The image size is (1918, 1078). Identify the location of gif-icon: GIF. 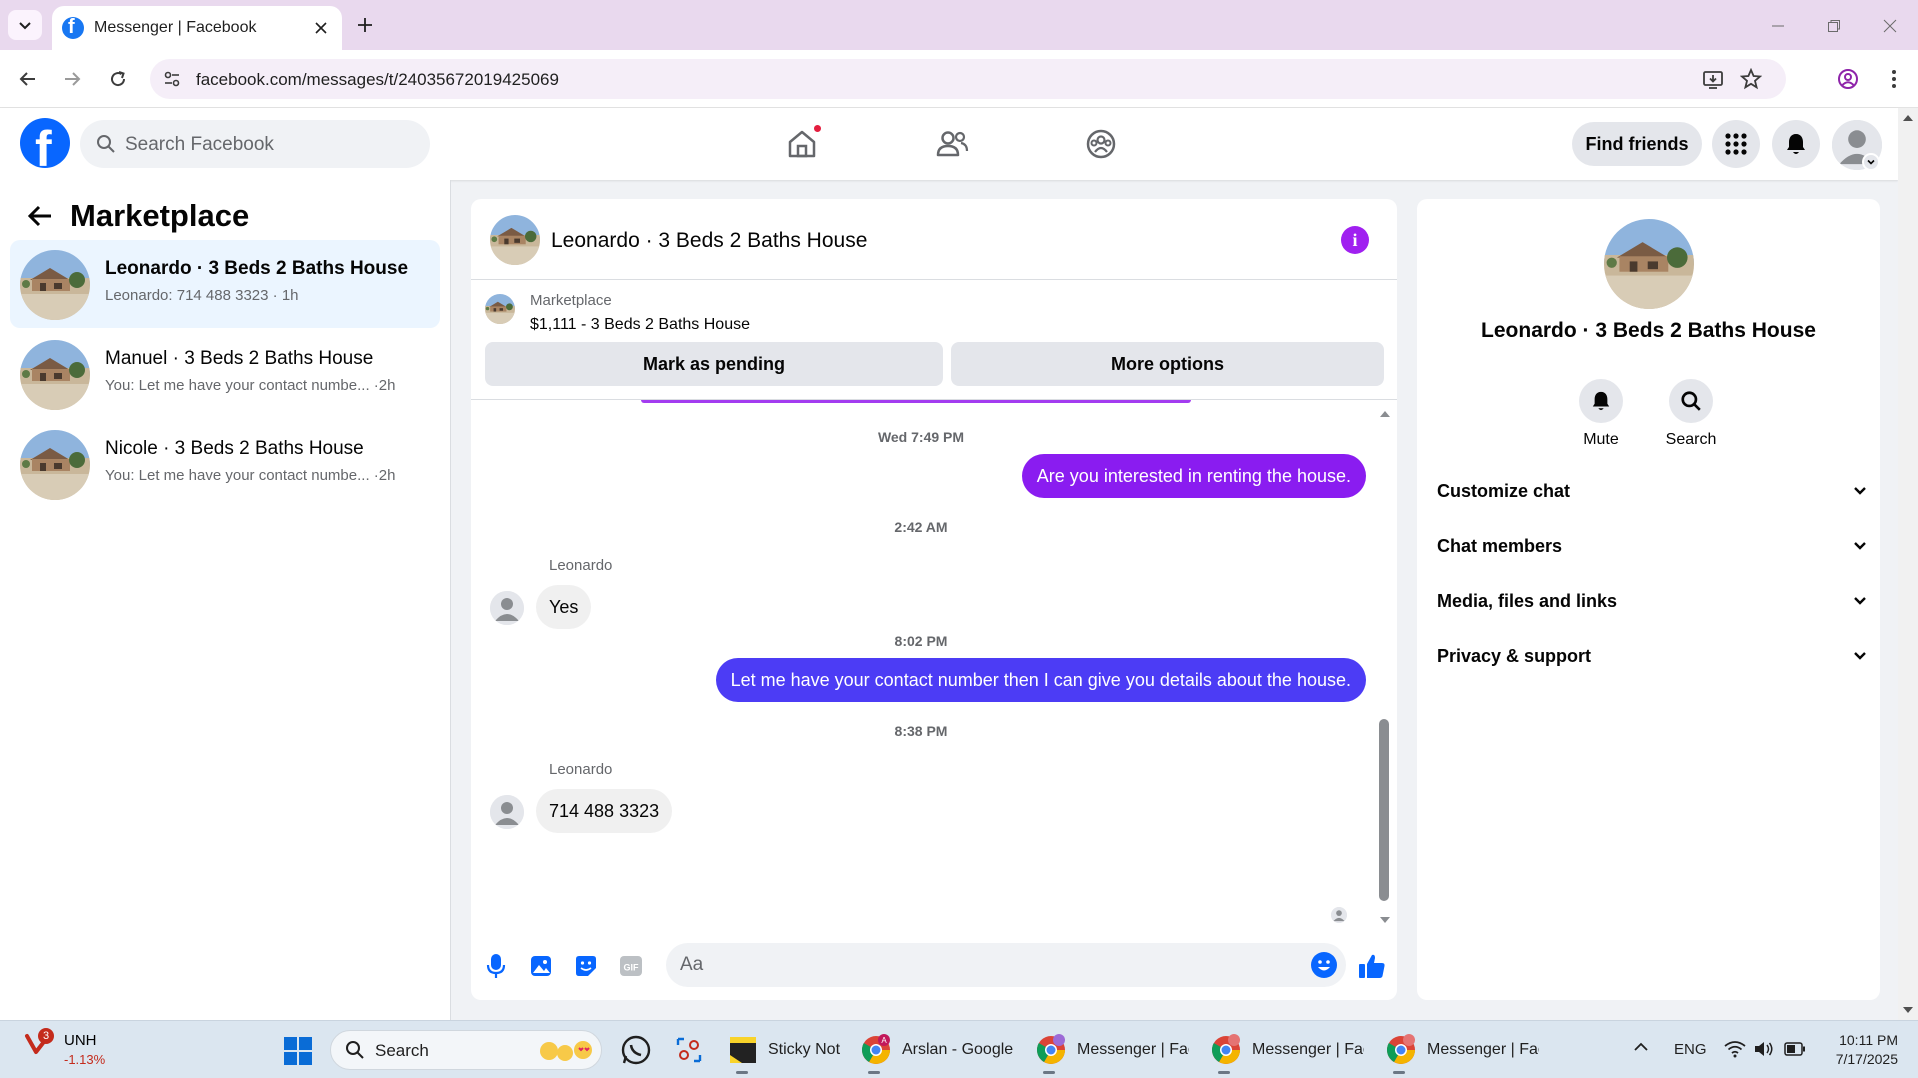
(631, 966).